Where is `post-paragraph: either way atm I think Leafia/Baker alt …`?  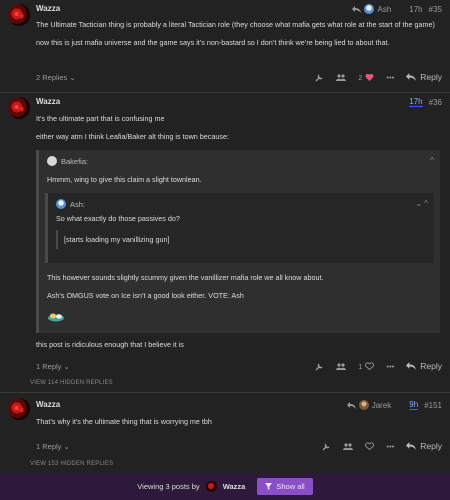 post-paragraph: either way atm I think Leafia/Baker alt … is located at coordinates (132, 136).